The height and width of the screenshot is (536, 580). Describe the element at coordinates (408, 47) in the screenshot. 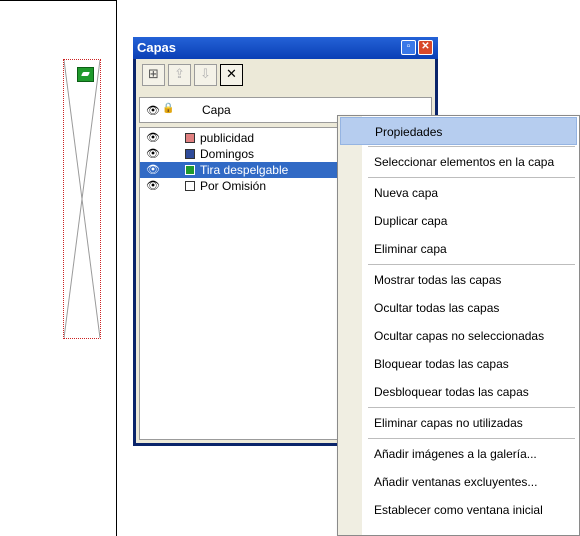

I see `minimize-button: ▫` at that location.